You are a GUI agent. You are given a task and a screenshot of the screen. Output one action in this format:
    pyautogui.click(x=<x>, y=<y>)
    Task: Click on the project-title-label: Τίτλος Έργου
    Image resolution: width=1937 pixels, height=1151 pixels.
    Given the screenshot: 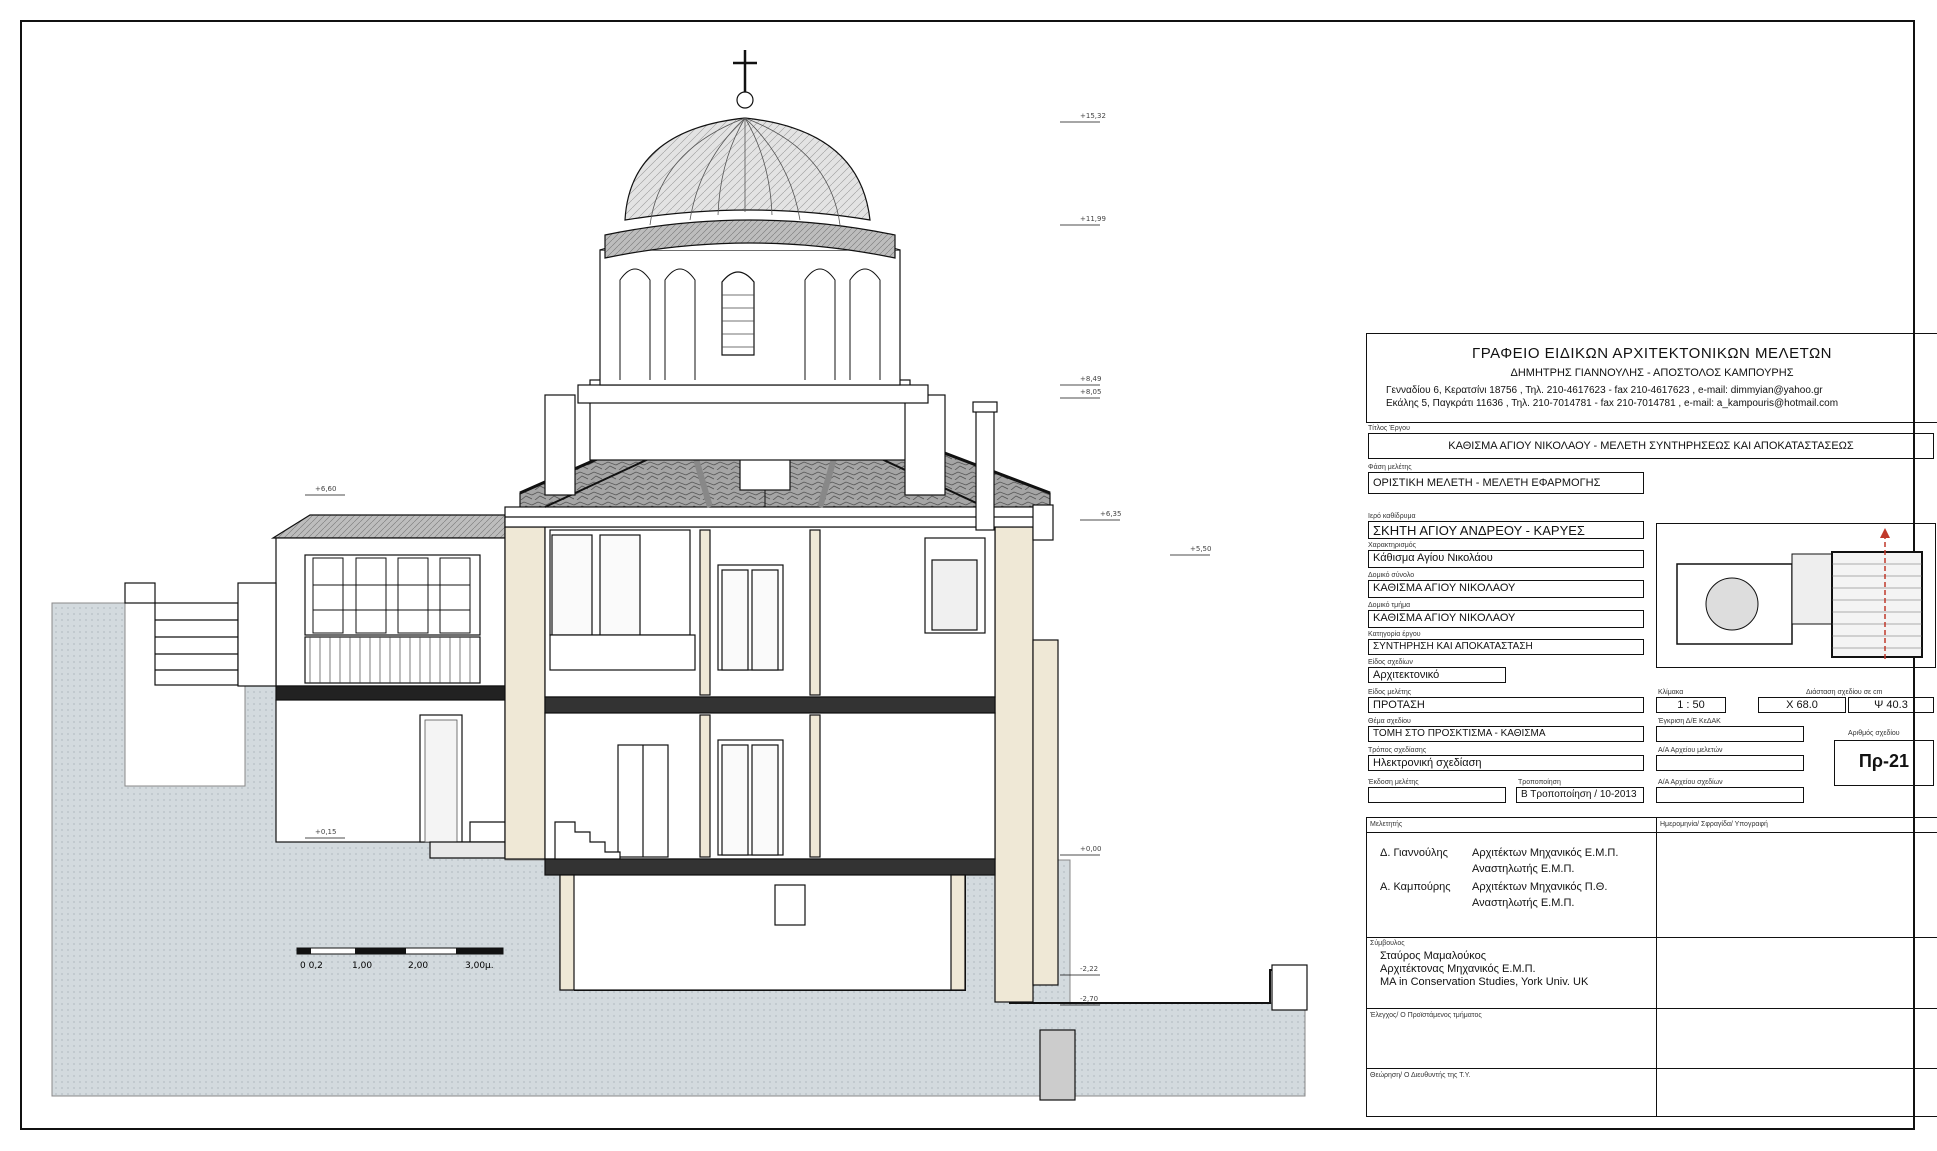 What is the action you would take?
    pyautogui.click(x=1389, y=428)
    